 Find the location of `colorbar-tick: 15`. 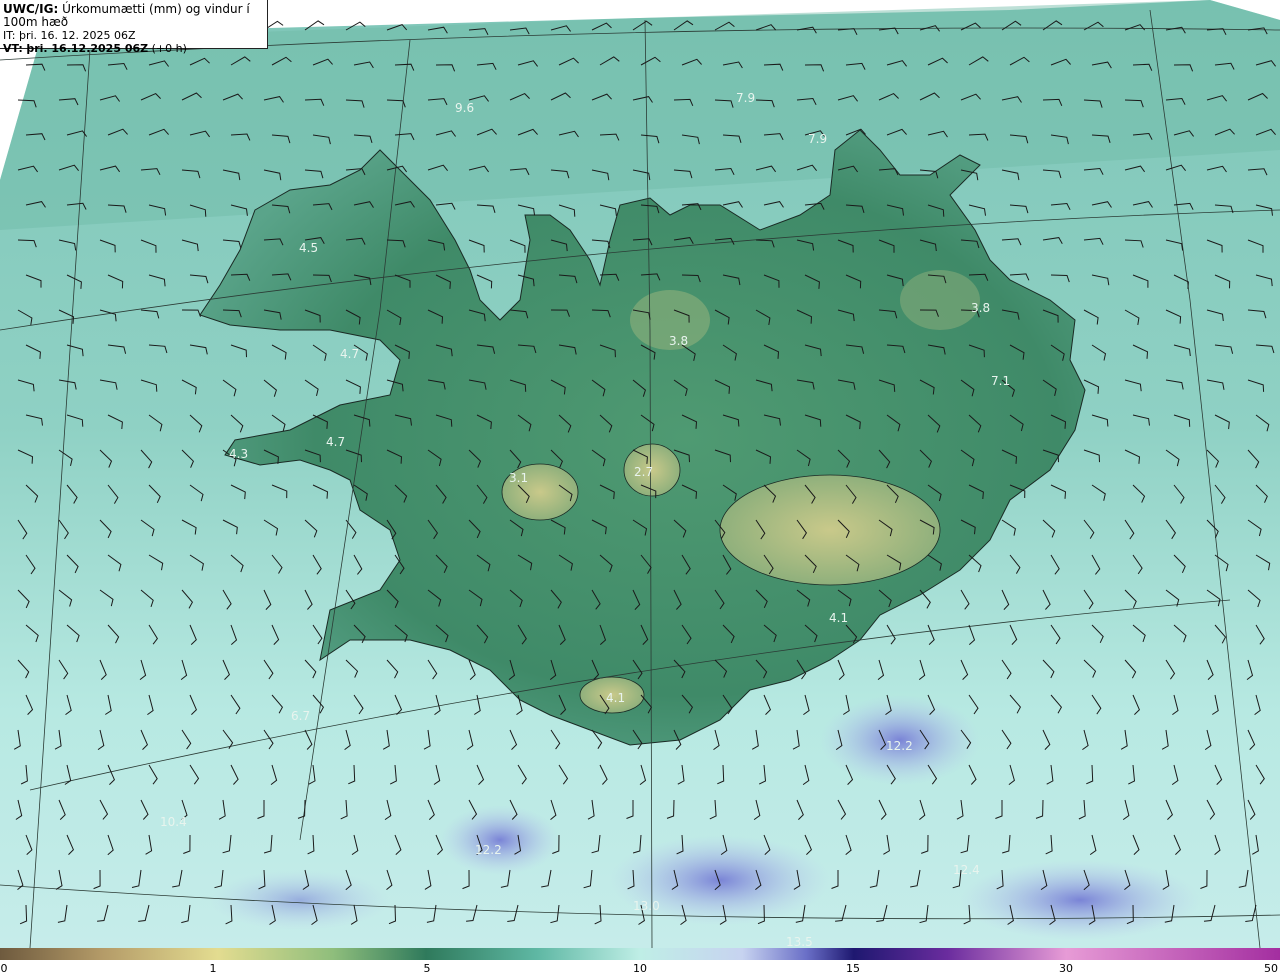

colorbar-tick: 15 is located at coordinates (853, 968).